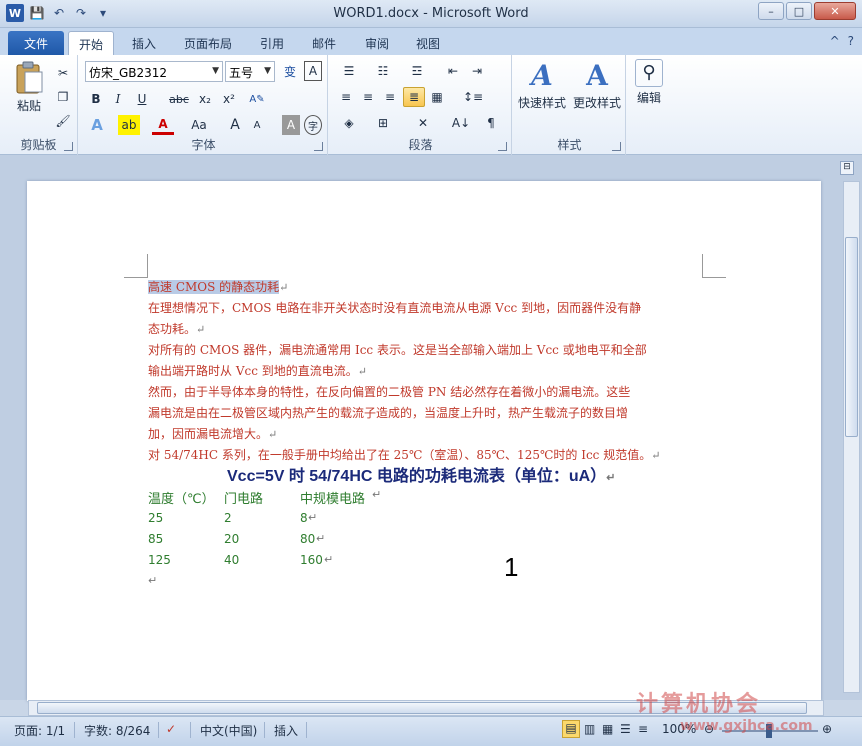 This screenshot has height=746, width=862. I want to click on sort-icon: A↓, so click(461, 123).